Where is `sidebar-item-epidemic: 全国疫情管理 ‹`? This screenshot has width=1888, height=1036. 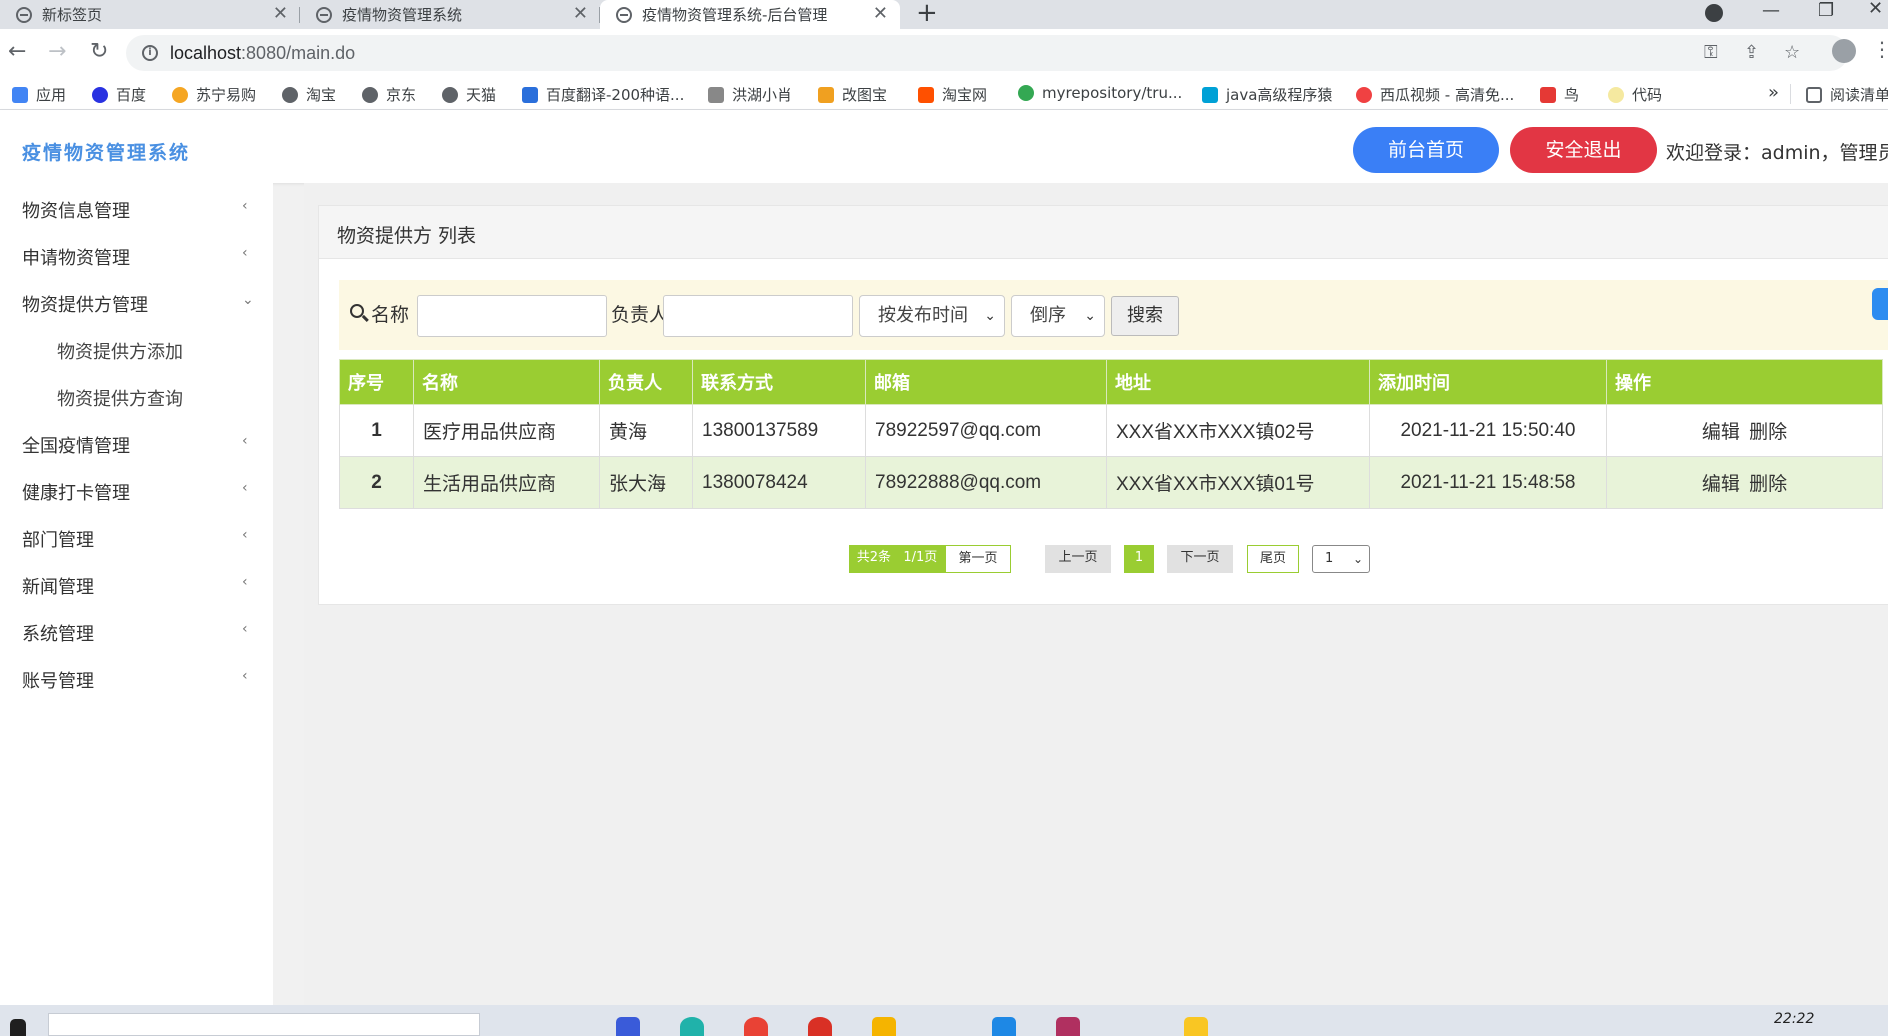
sidebar-item-epidemic: 全国疫情管理 ‹ is located at coordinates (136, 443).